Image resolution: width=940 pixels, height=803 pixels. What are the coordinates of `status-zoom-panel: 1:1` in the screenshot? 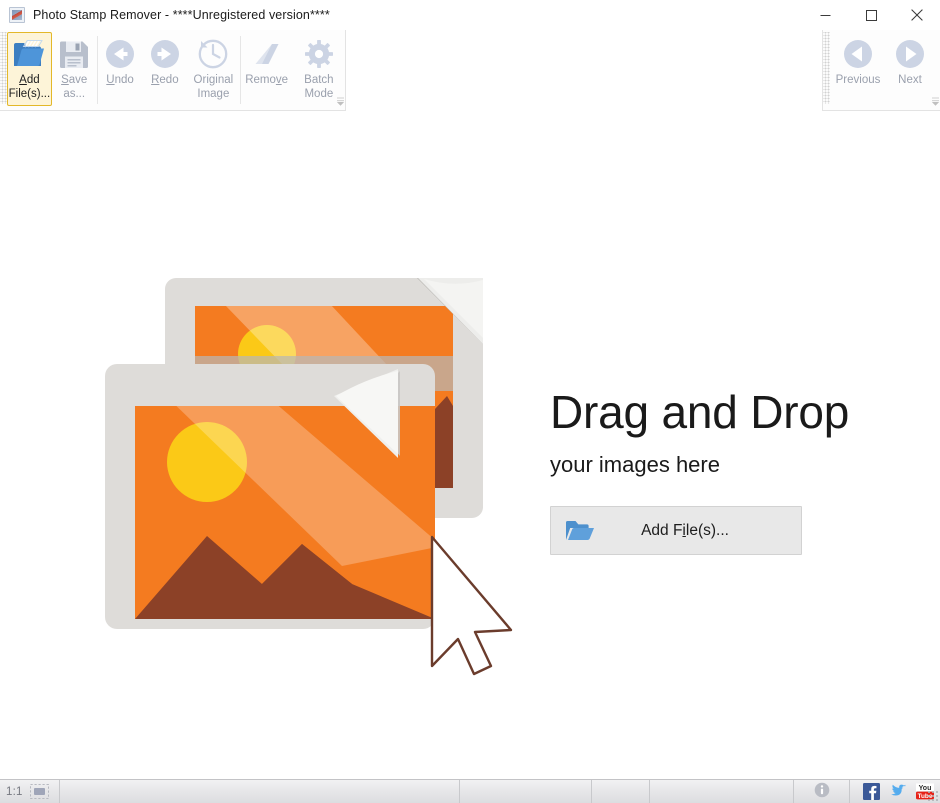 It's located at (30, 791).